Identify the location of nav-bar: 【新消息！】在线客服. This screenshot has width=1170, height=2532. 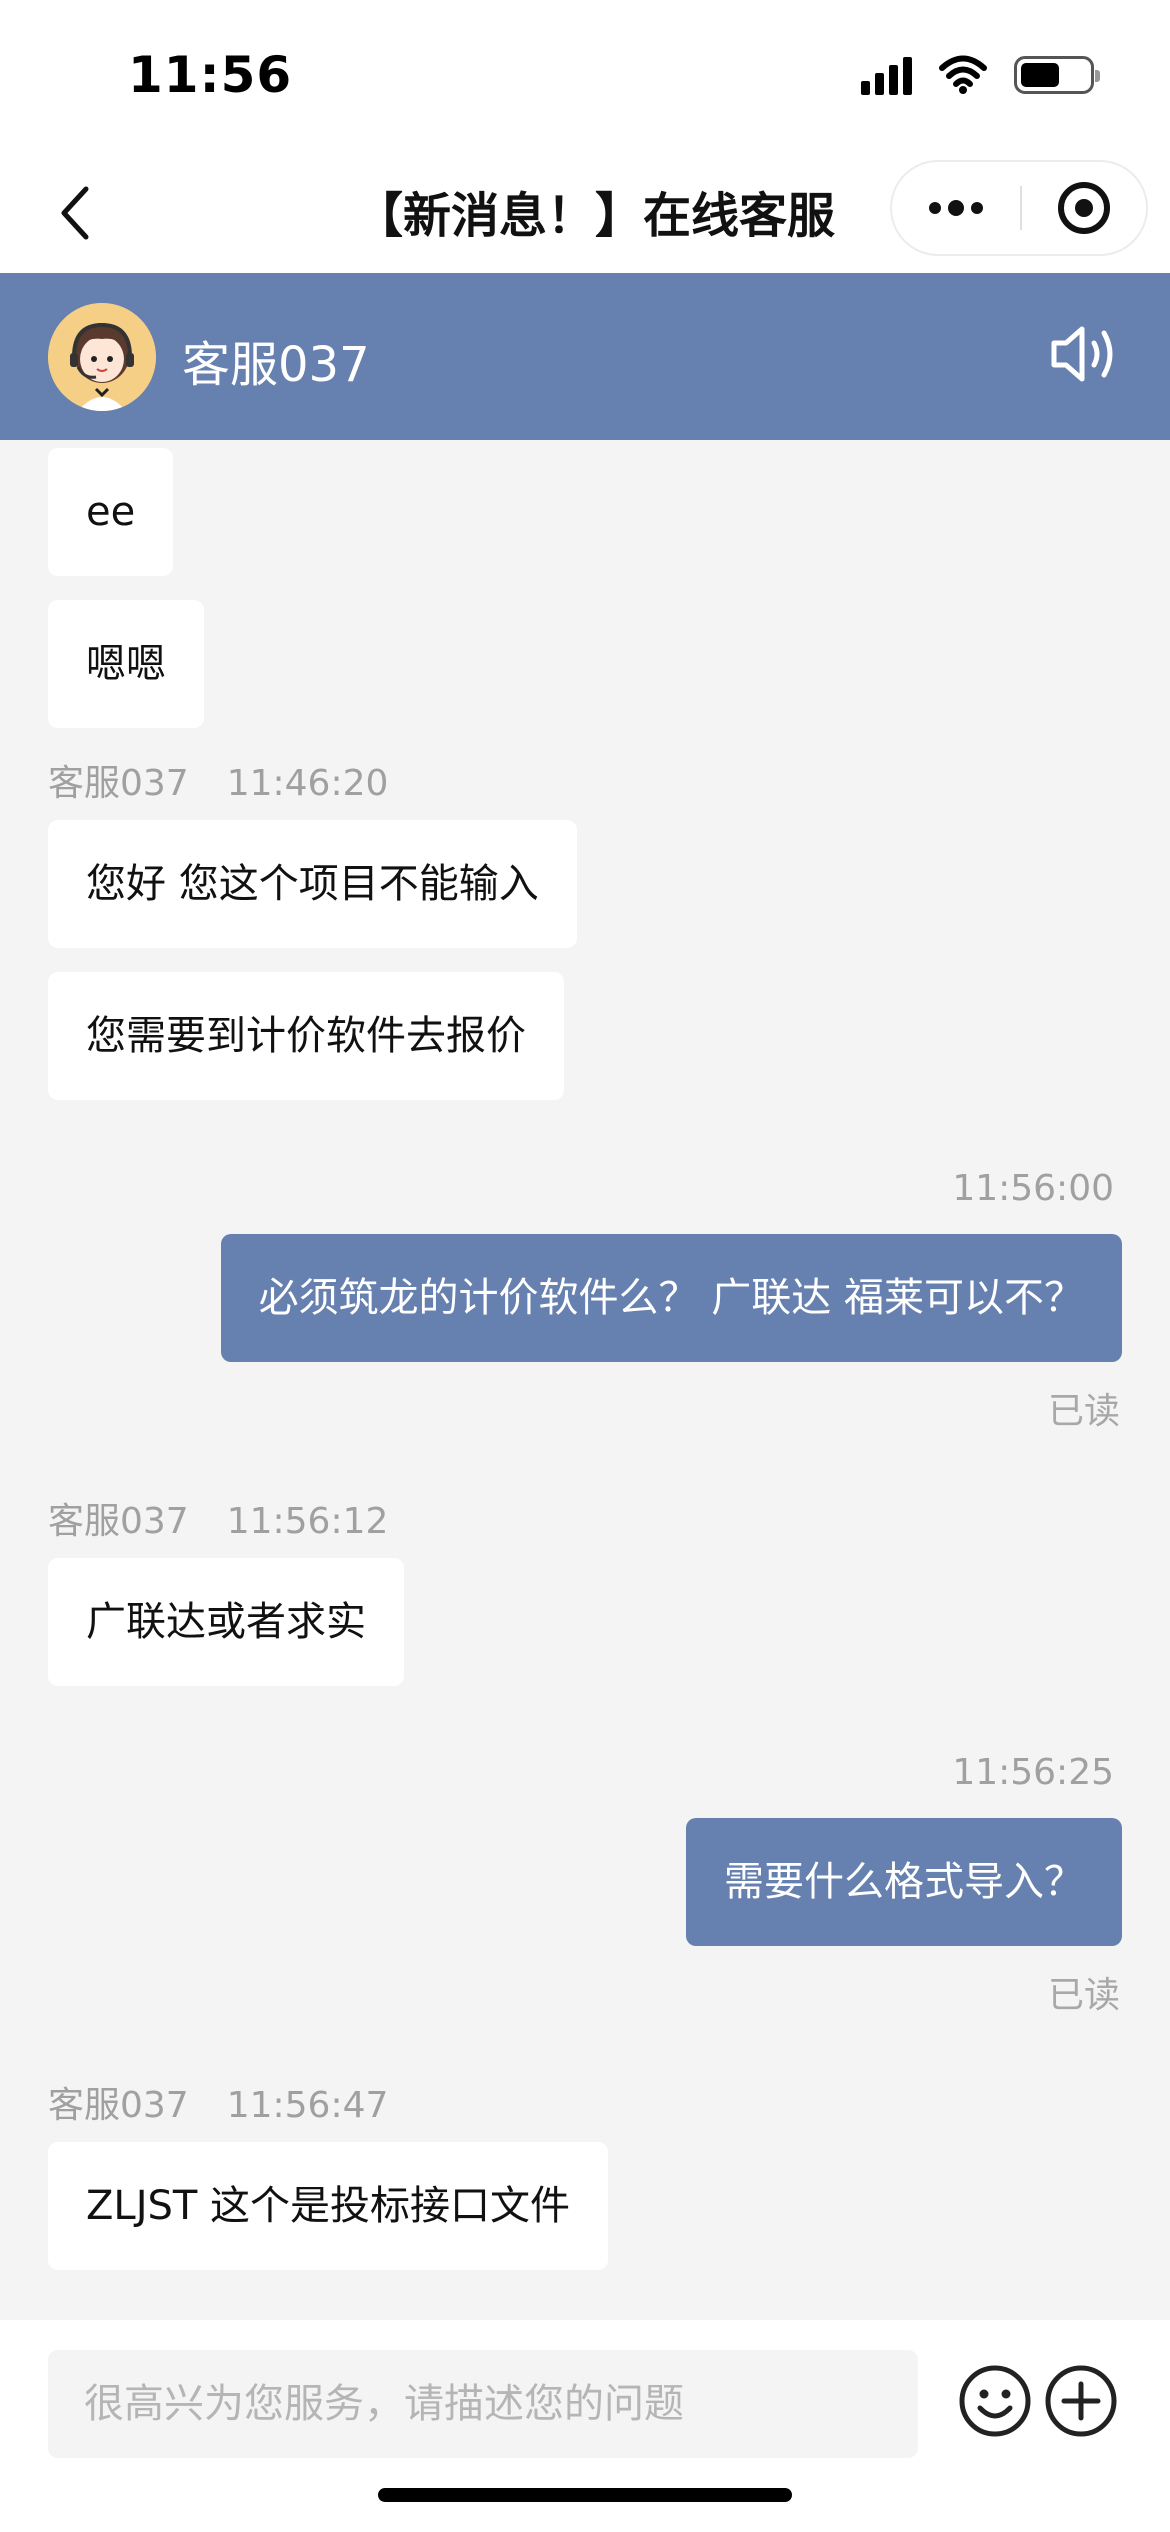
(585, 211).